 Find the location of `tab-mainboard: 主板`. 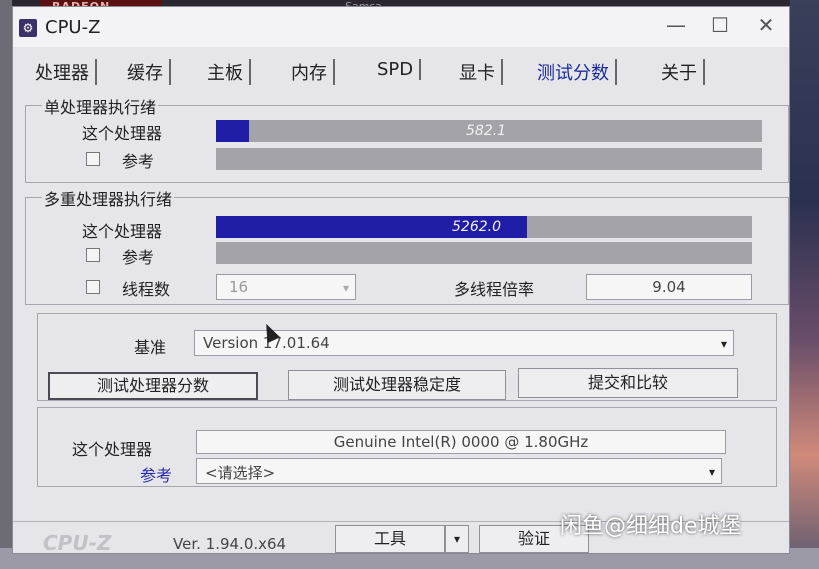

tab-mainboard: 主板 is located at coordinates (226, 72).